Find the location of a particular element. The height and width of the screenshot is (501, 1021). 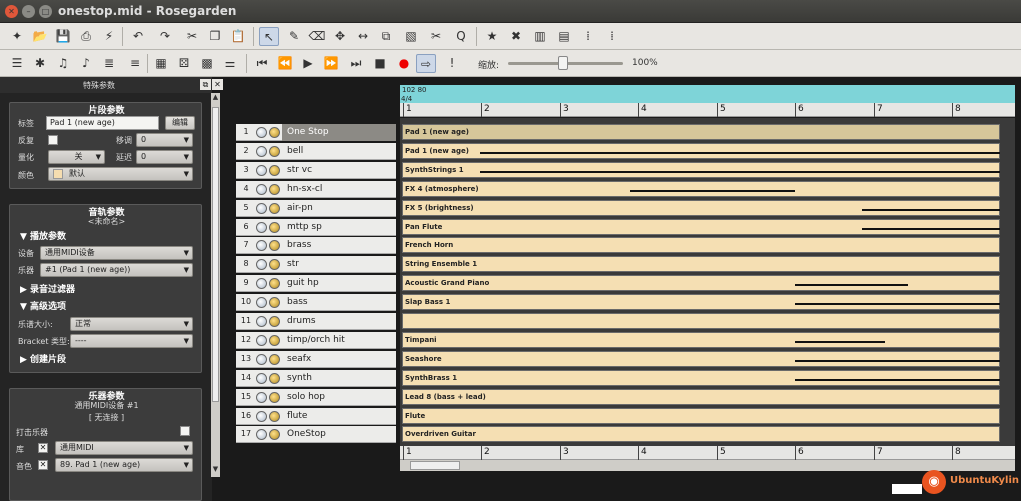

undo-icon: ↶ is located at coordinates (138, 36).